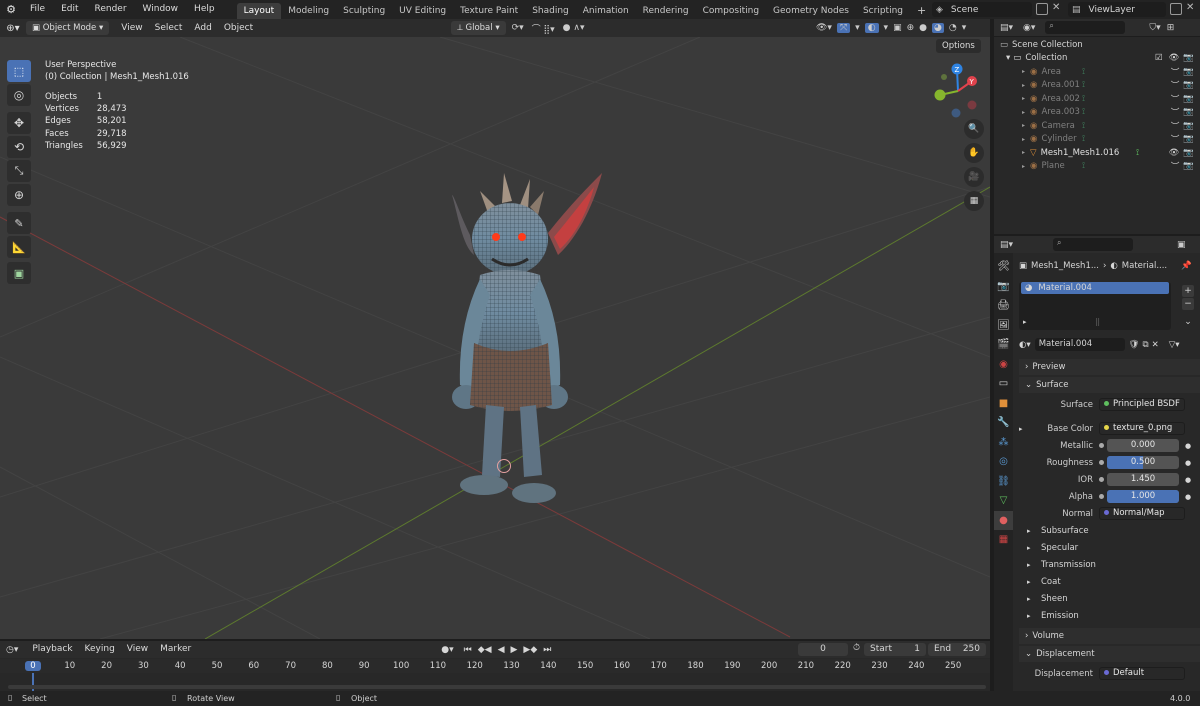 Image resolution: width=1200 pixels, height=706 pixels. I want to click on base-color-field: texture_0.png, so click(1142, 428).